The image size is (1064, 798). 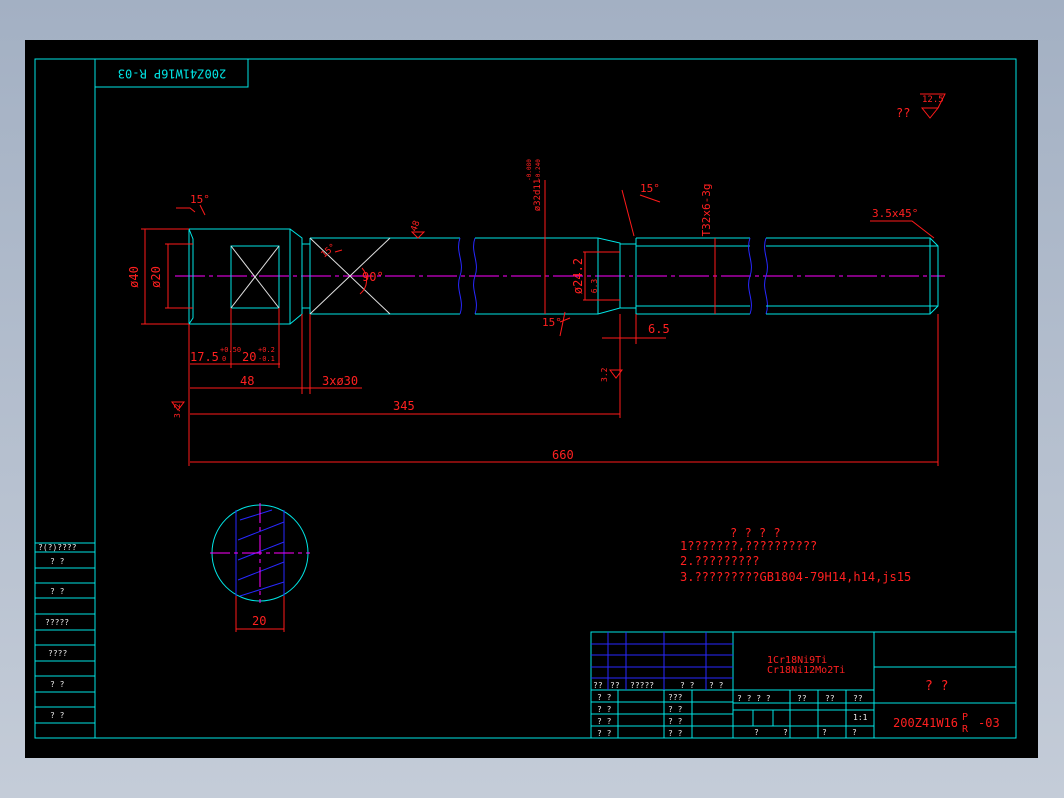 I want to click on tb-bottom-4: ?, so click(x=854, y=732).